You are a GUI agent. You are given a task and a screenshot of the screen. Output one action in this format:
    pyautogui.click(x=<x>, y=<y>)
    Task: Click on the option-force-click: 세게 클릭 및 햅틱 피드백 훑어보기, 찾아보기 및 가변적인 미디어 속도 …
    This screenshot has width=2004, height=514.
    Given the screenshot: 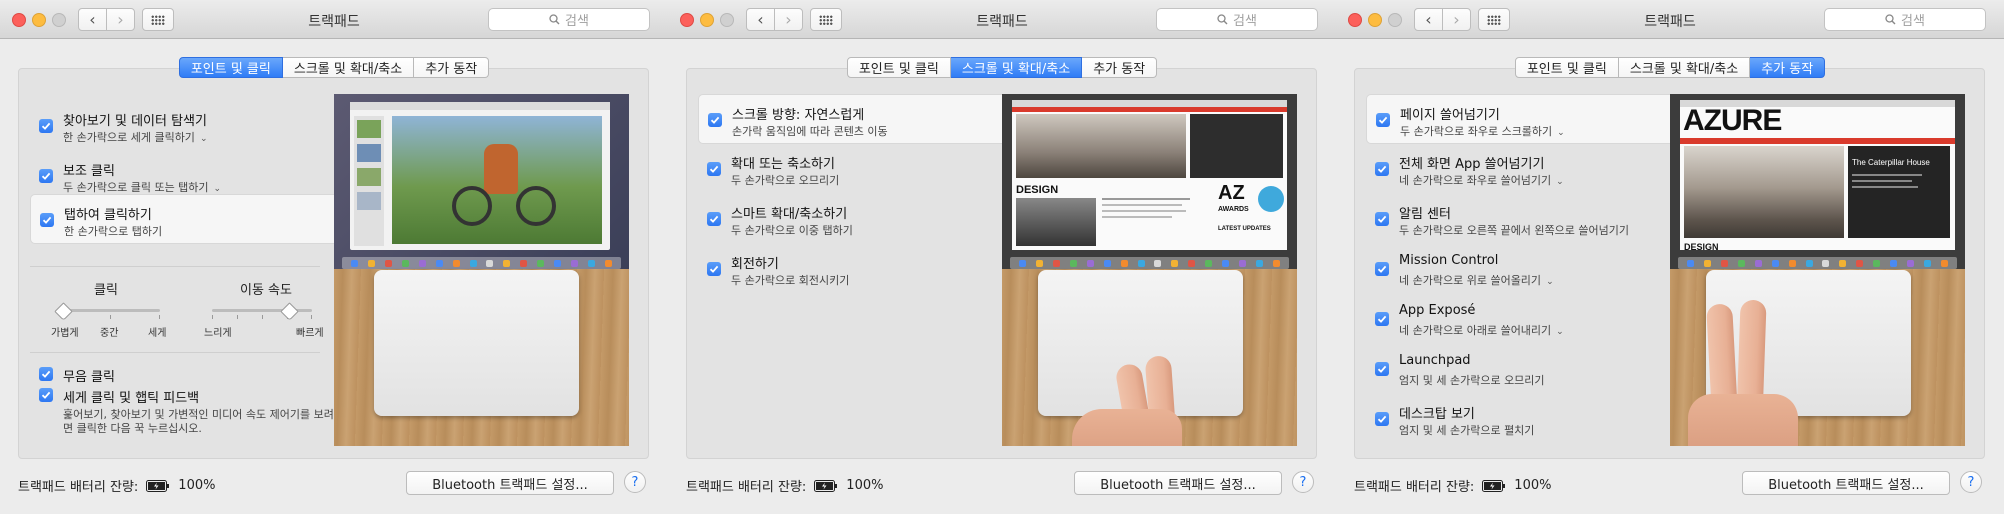 What is the action you would take?
    pyautogui.click(x=180, y=412)
    